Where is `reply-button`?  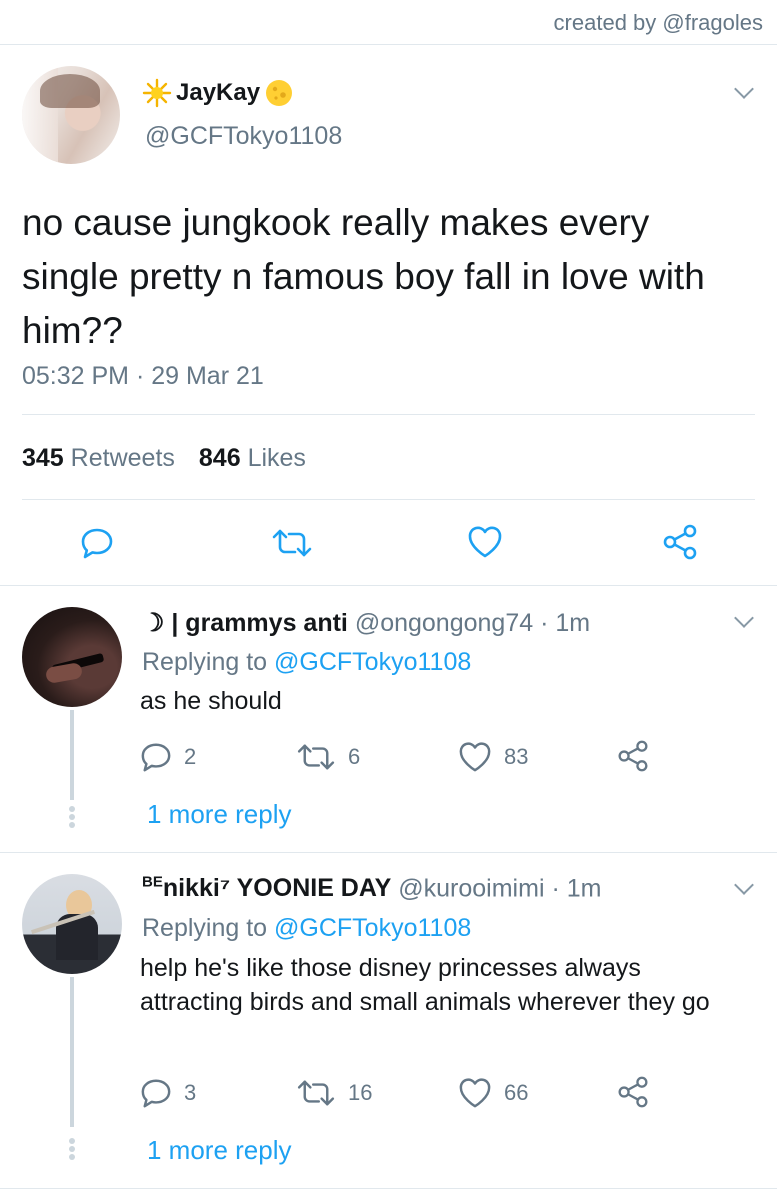
reply-button is located at coordinates (97, 543).